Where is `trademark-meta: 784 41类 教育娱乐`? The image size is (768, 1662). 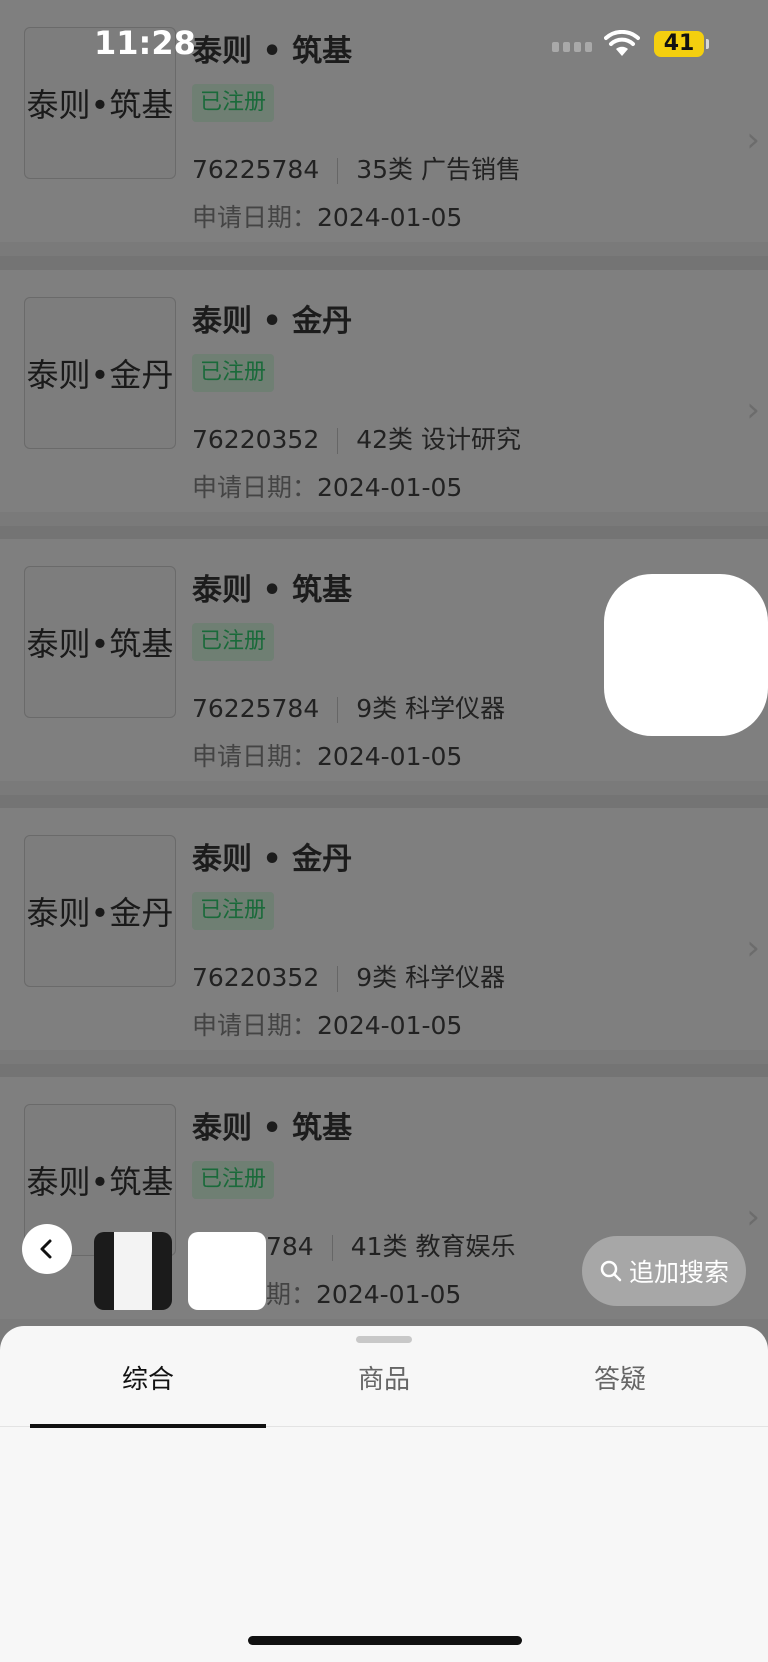
trademark-meta: 784 41类 教育娱乐 is located at coordinates (390, 1245).